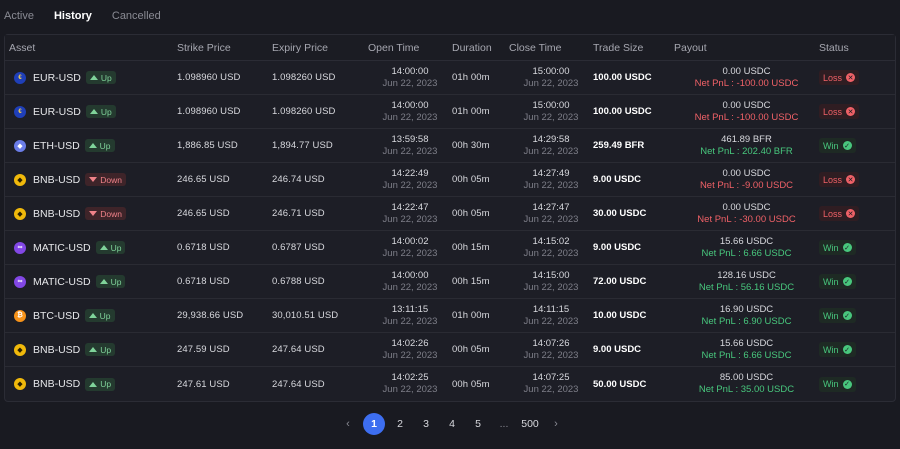 This screenshot has height=449, width=900. Describe the element at coordinates (620, 315) in the screenshot. I see `trade-size: 10.00 USDC` at that location.